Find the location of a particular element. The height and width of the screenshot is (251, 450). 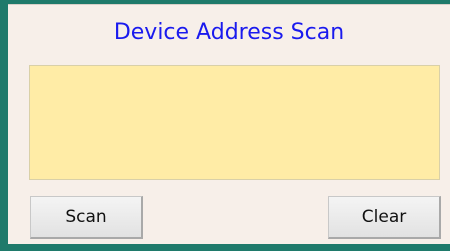

clear-button: Clear is located at coordinates (384, 217).